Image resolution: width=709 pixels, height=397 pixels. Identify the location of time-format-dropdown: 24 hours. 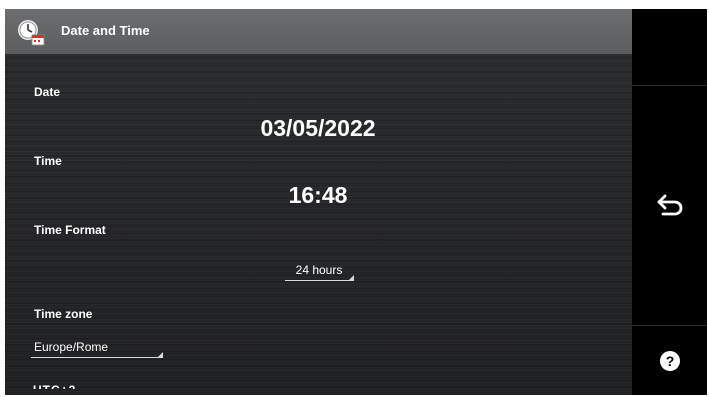
(319, 272).